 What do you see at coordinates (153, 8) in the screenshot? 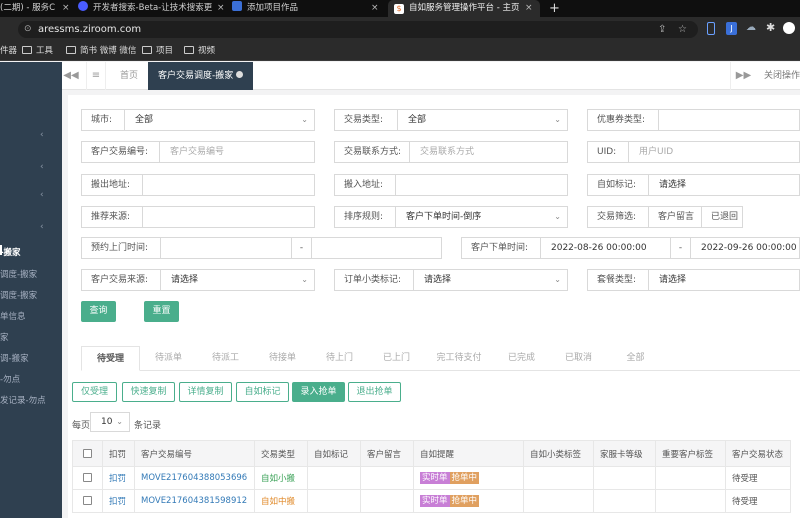
I see `browser-tab-2: 开发者搜索-Beta-让技术搜索更 ×` at bounding box center [153, 8].